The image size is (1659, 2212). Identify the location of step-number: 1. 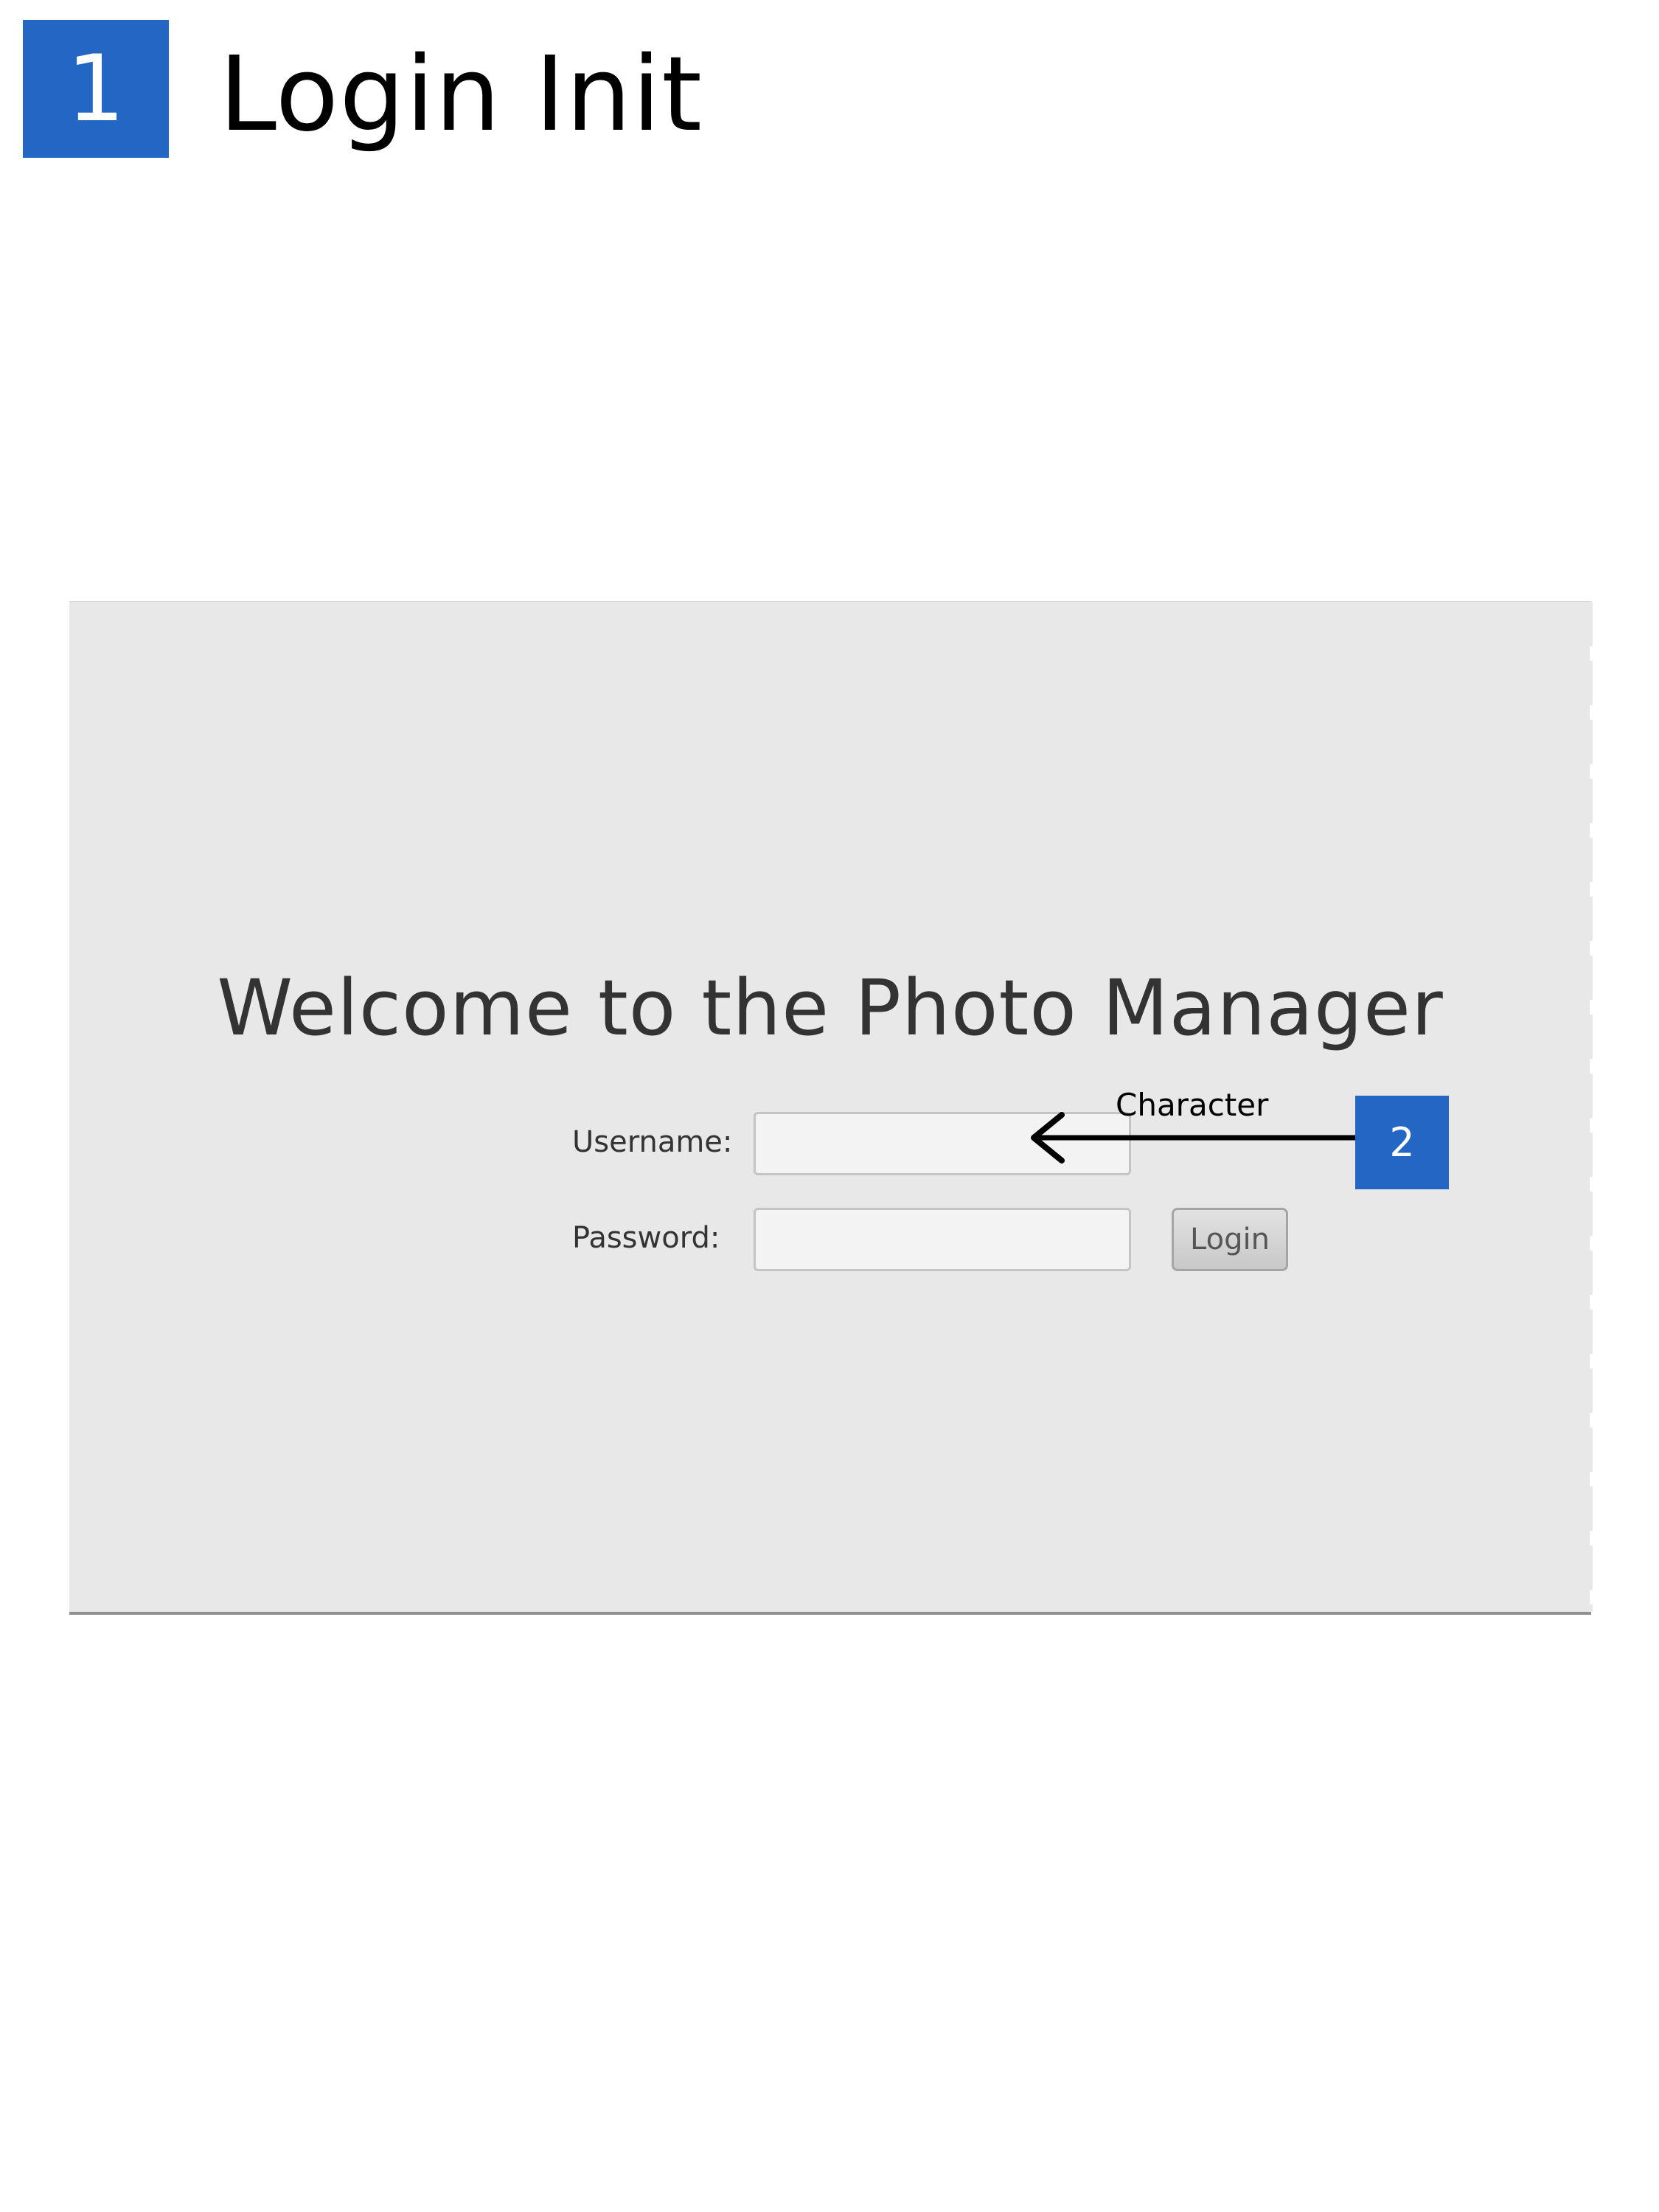
(95, 88).